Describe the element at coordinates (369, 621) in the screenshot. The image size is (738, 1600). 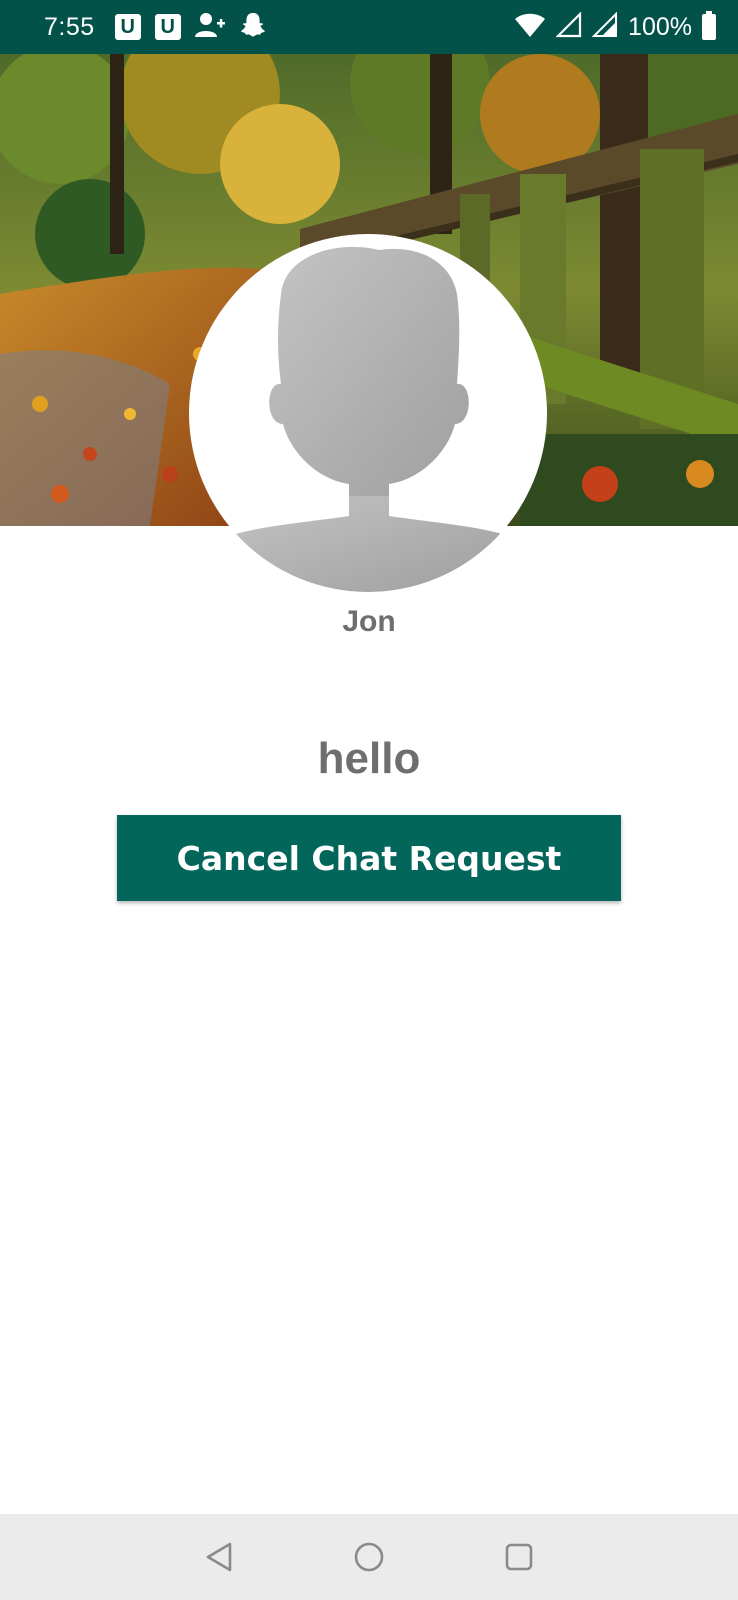
I see `profile-name: Jon` at that location.